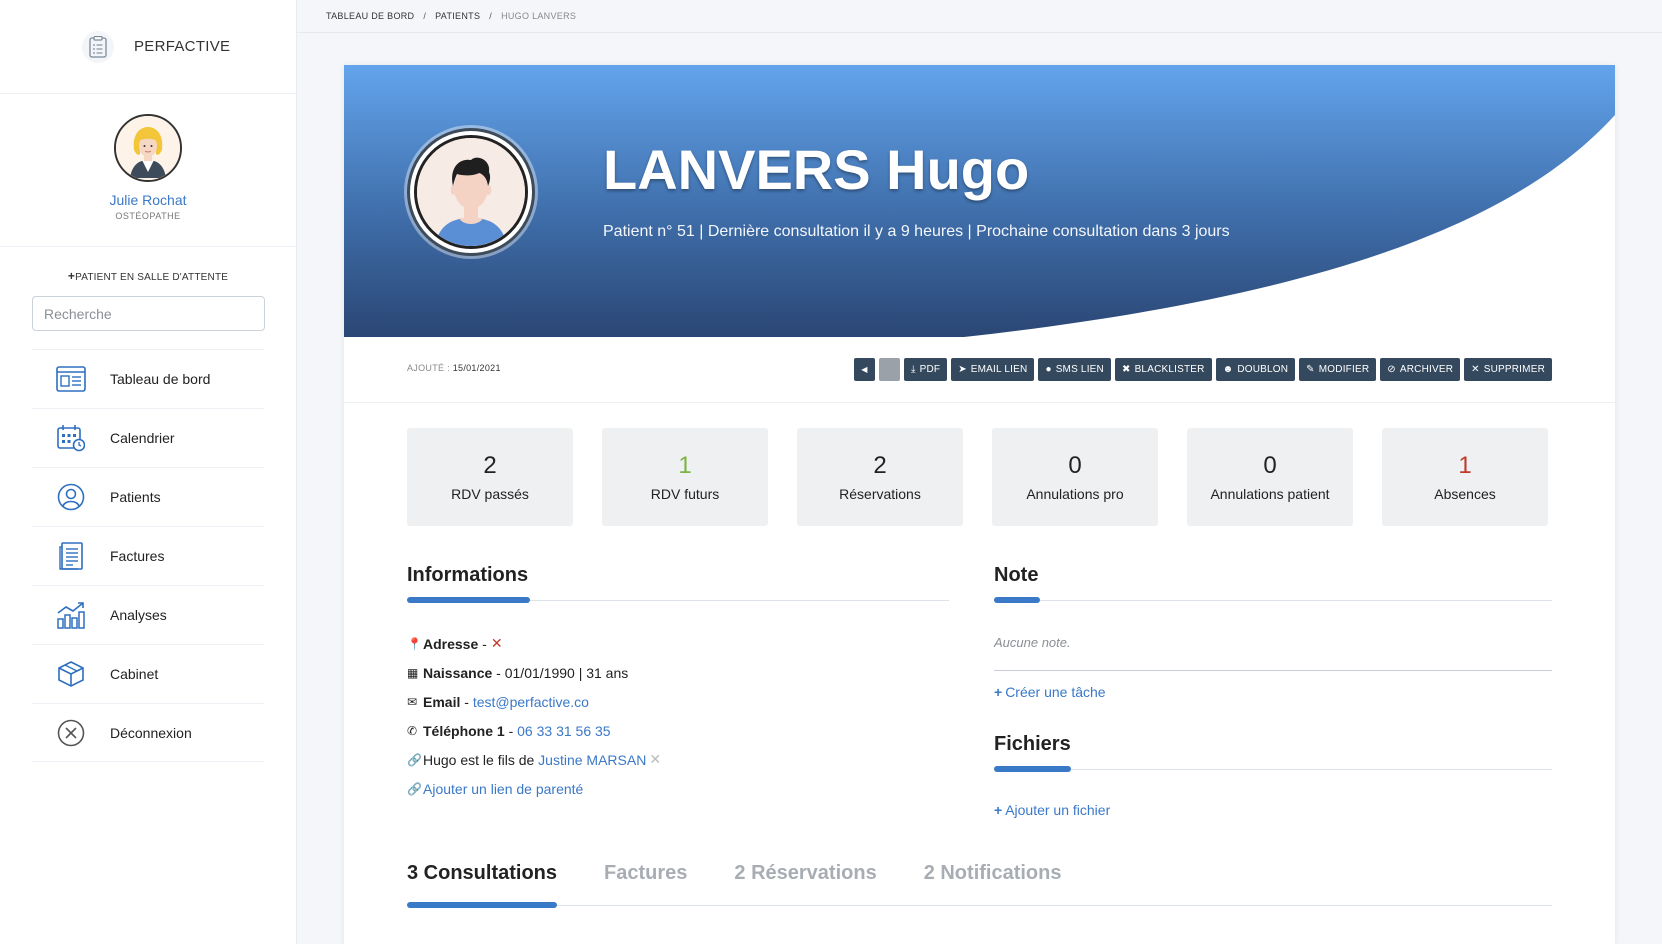  I want to click on info-add-relation: 🔗 Ajouter un lien de parenté, so click(534, 788).